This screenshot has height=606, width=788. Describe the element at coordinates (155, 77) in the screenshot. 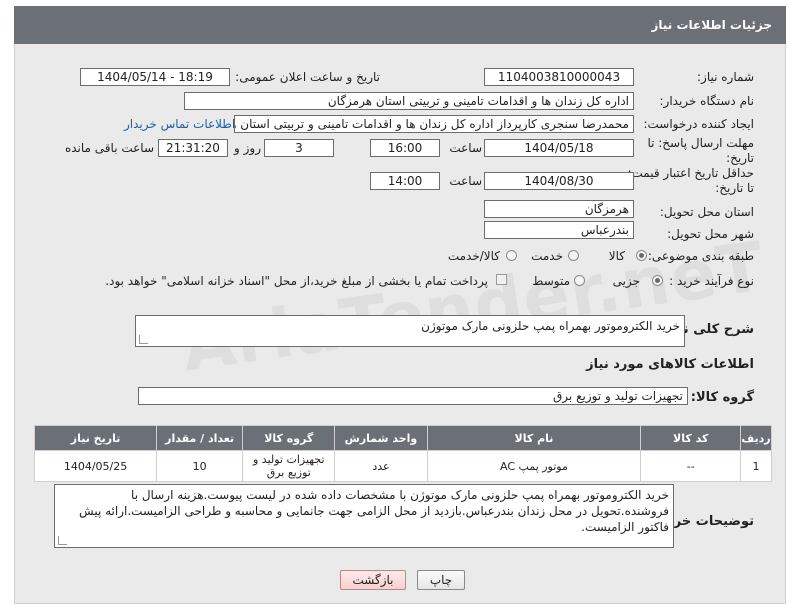

I see `announce-datetime-field: 1404/05/14 - 18:19` at that location.